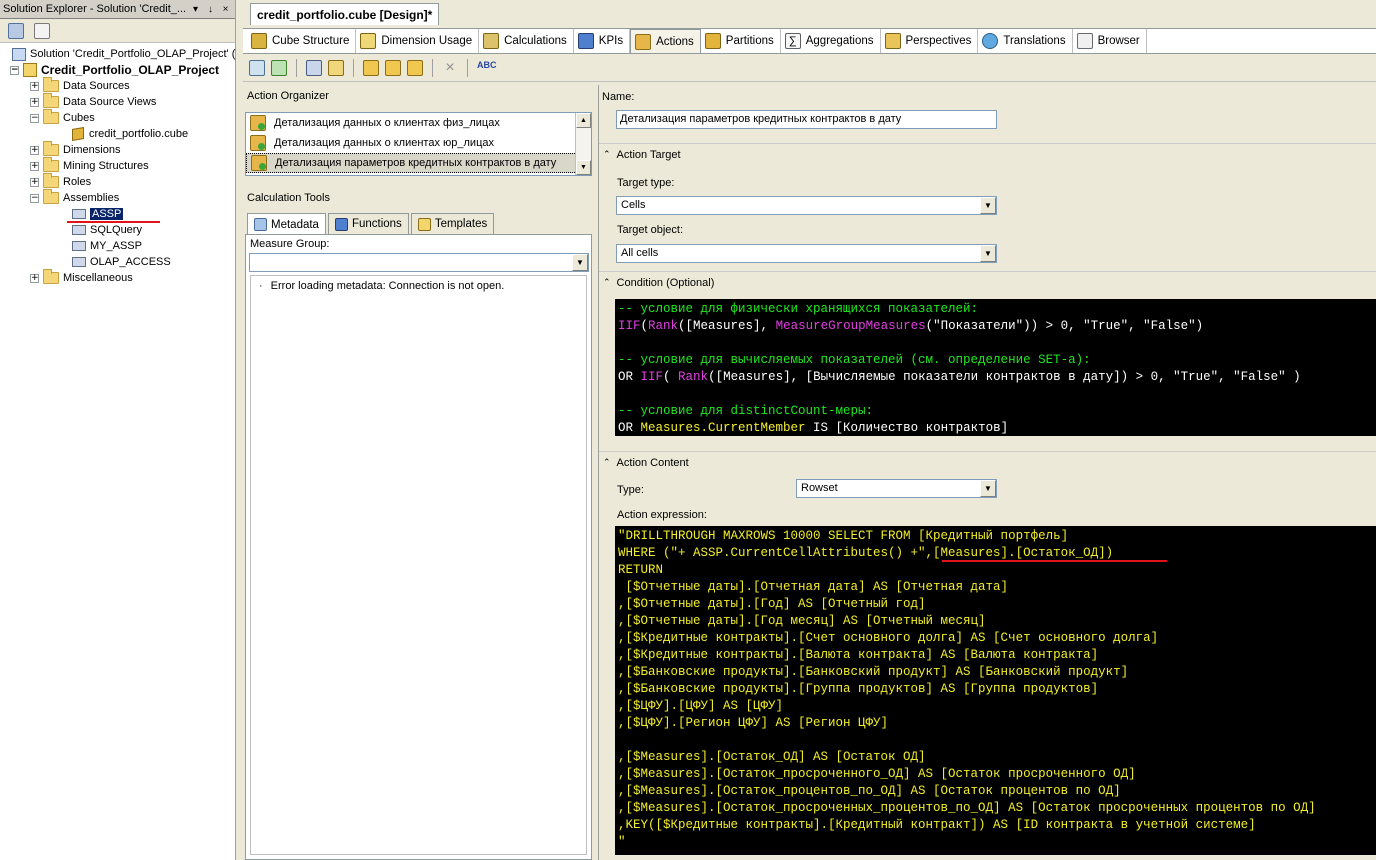 This screenshot has height=860, width=1376. Describe the element at coordinates (195, 9) in the screenshot. I see `chevron-down-icon: ▾` at that location.